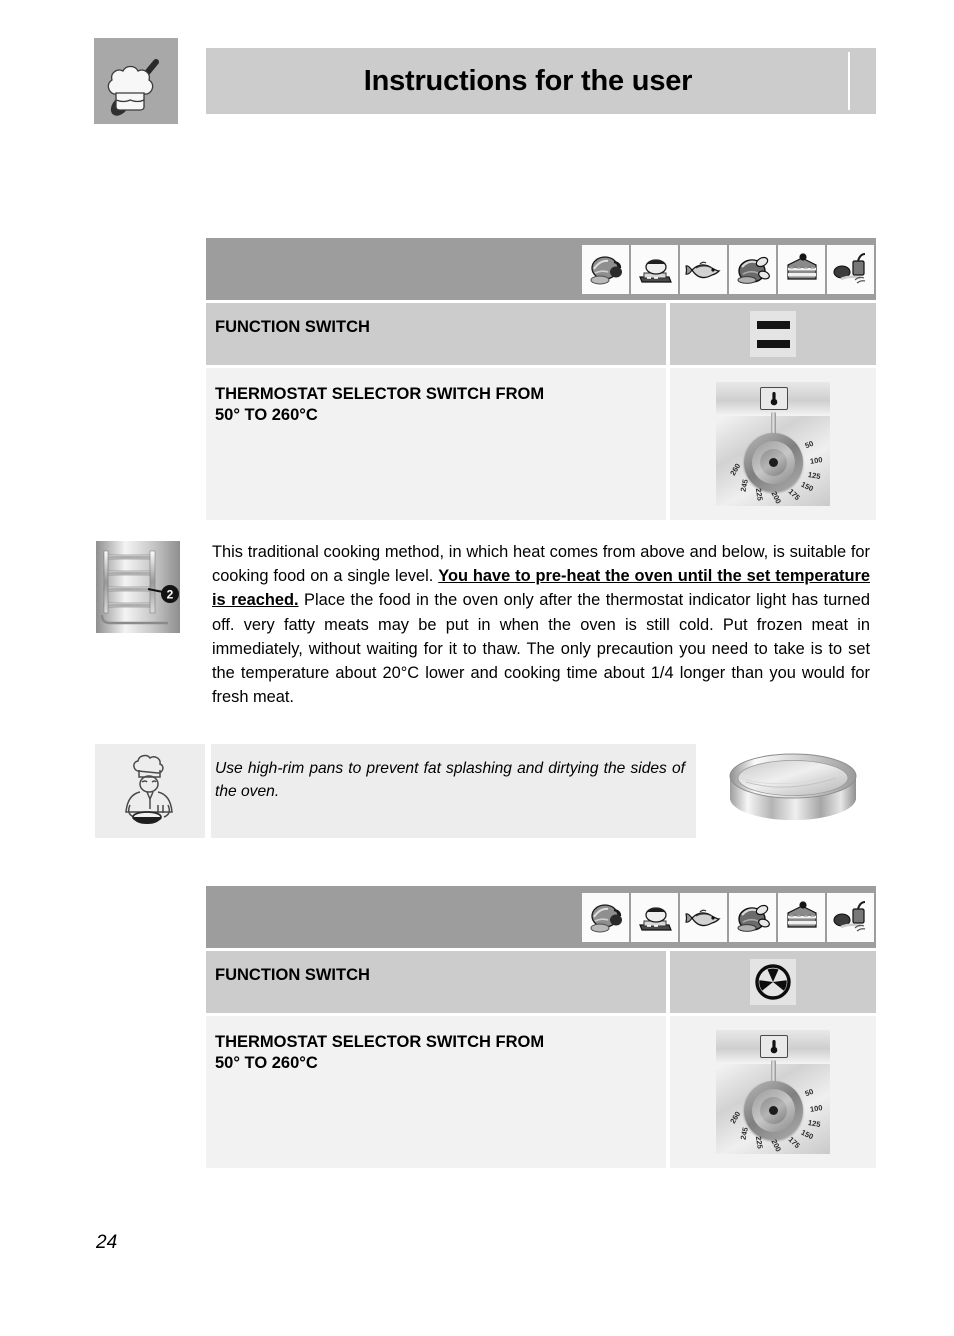 The width and height of the screenshot is (954, 1336). What do you see at coordinates (138, 587) in the screenshot?
I see `oven-shelf-rack-image: 2` at bounding box center [138, 587].